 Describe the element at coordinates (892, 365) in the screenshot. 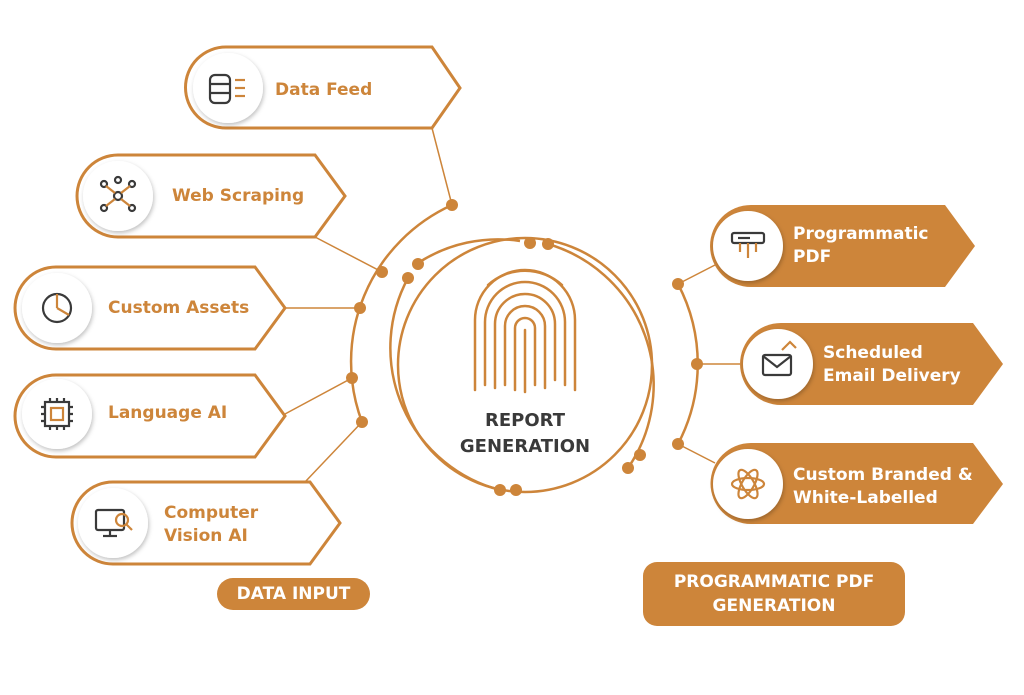

I see `label-scheduled-email: Scheduled Email Delivery` at that location.